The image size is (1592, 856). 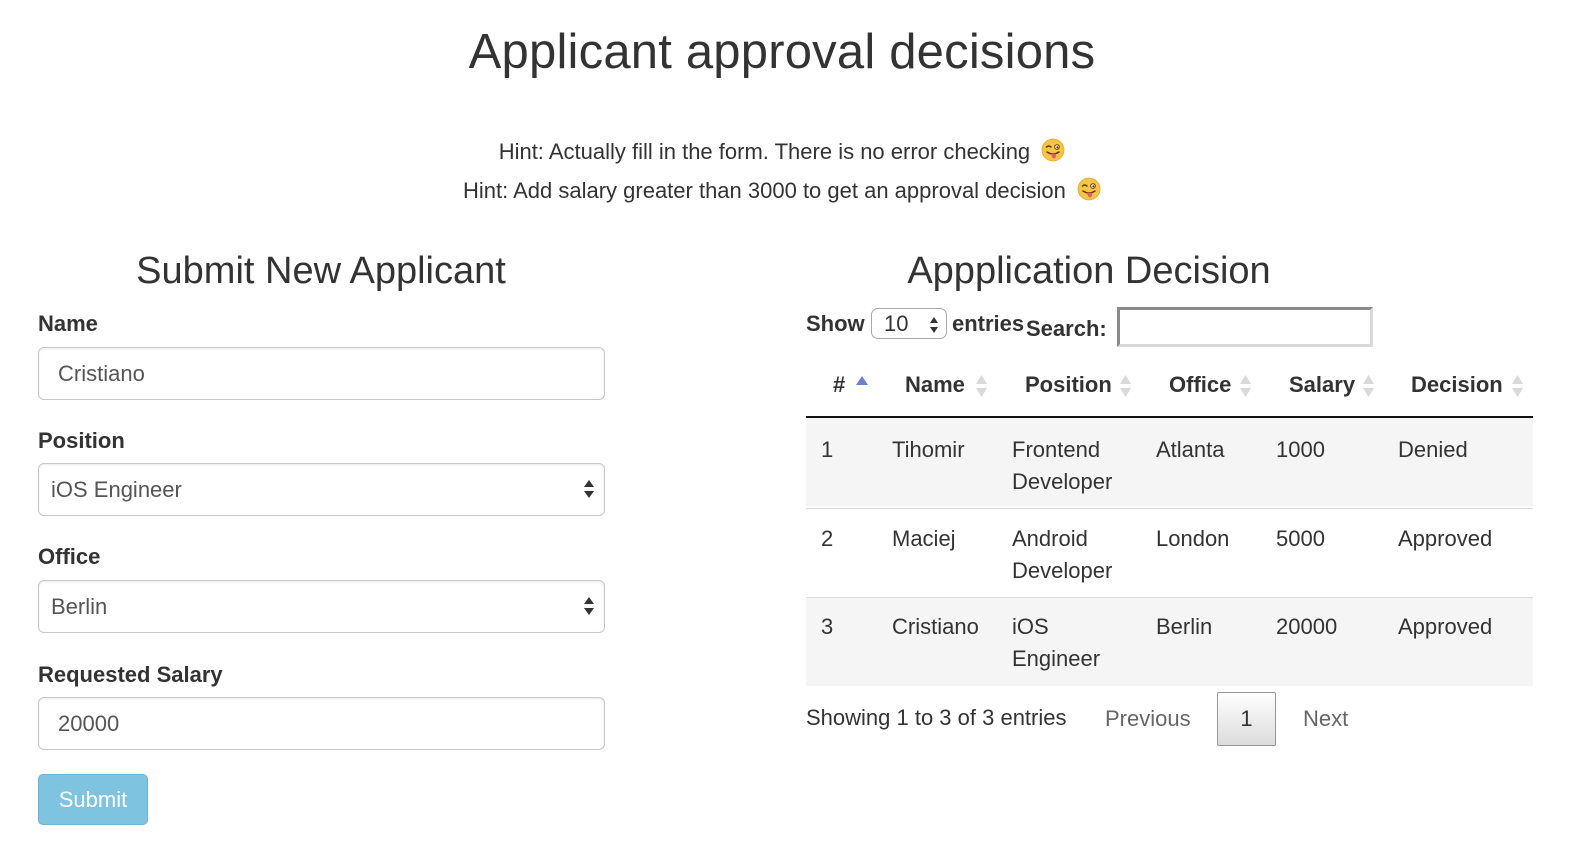 I want to click on cell-salary: 1000, so click(x=1300, y=449).